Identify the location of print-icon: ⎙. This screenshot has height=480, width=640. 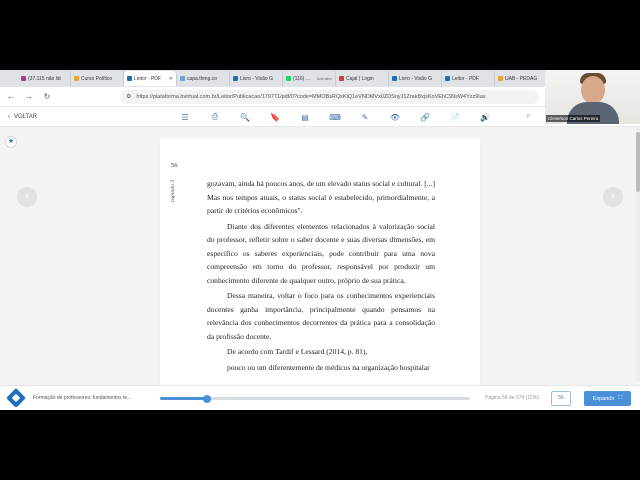
(215, 117).